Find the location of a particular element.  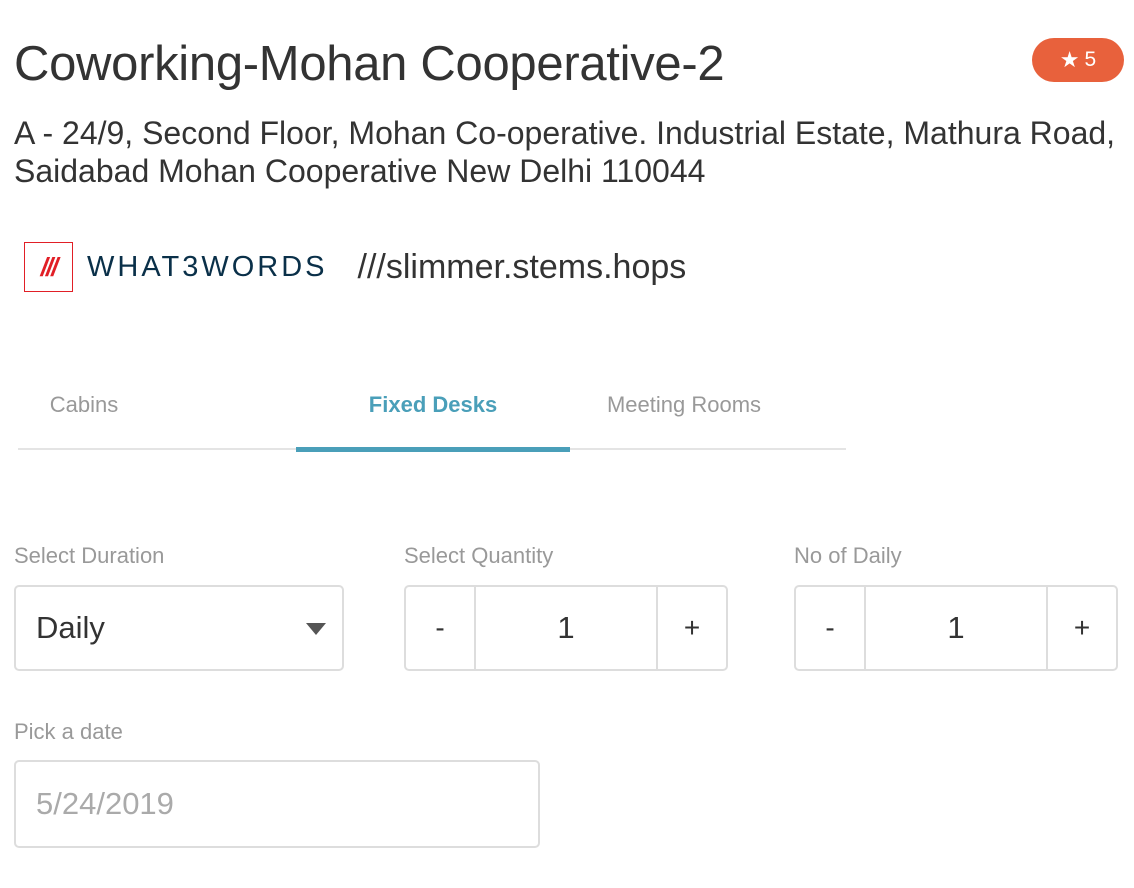

what3words-logo-icon: /// is located at coordinates (48, 267).